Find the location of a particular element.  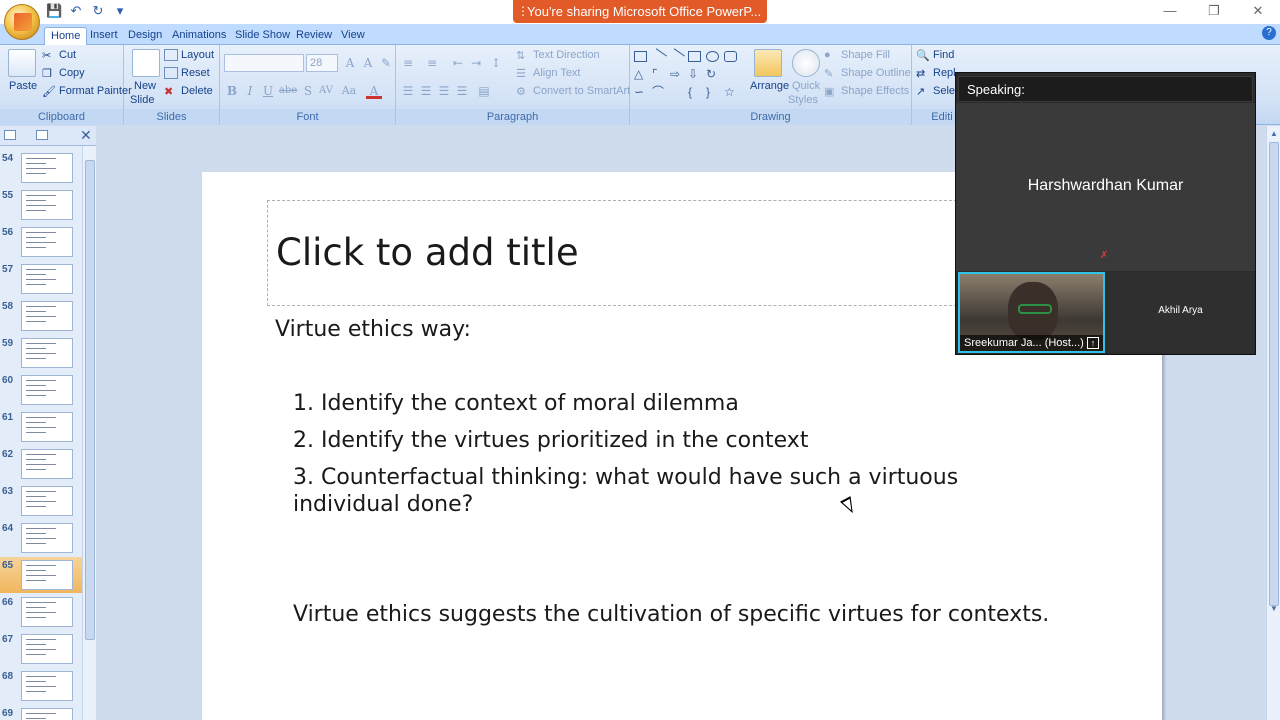

paste-button: Paste is located at coordinates (23, 86).